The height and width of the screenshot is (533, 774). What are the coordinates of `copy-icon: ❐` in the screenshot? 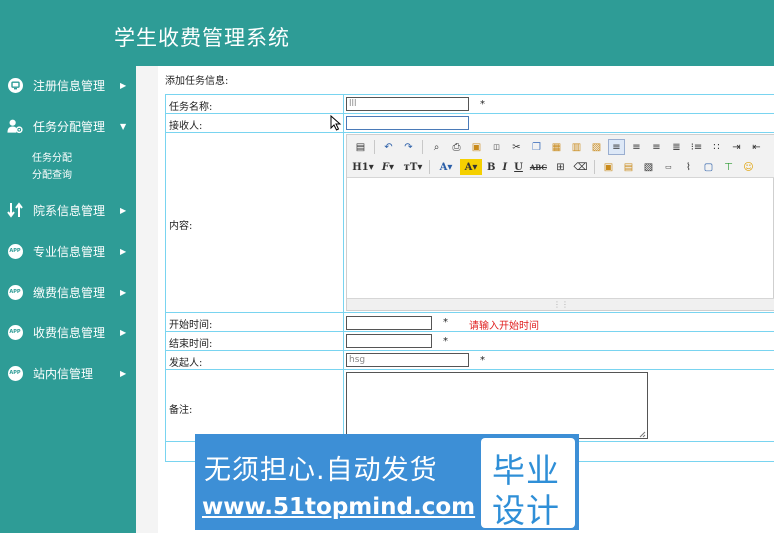 It's located at (536, 147).